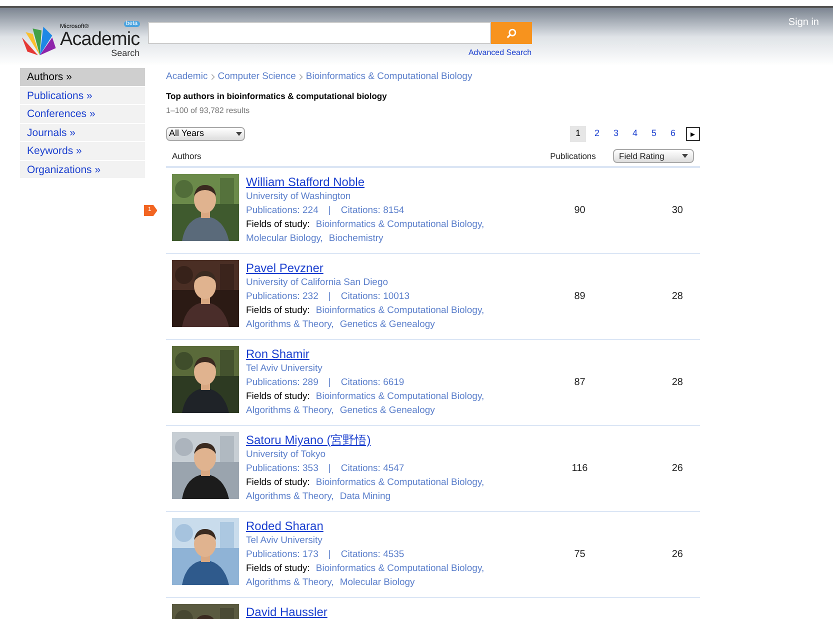 This screenshot has width=833, height=619. Describe the element at coordinates (285, 268) in the screenshot. I see `author-name-link: Pavel Pevzner` at that location.